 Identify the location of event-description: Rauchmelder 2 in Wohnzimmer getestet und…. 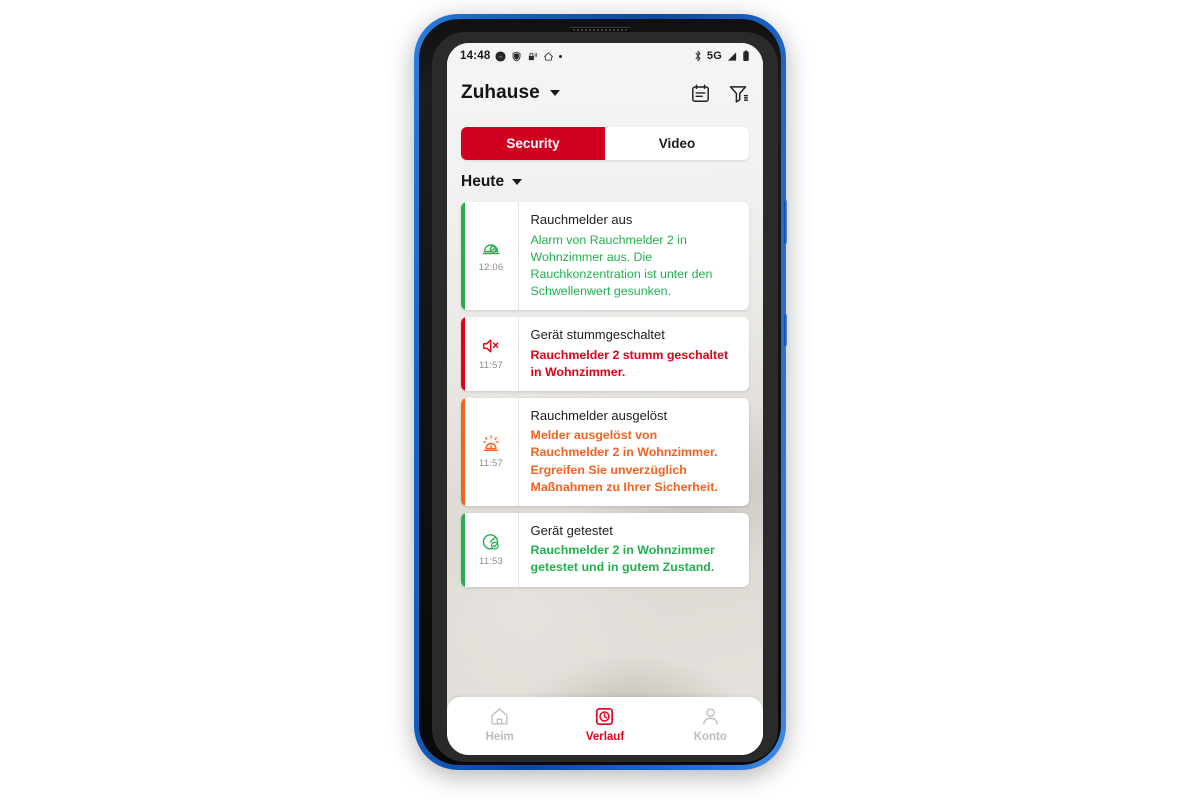
(622, 559).